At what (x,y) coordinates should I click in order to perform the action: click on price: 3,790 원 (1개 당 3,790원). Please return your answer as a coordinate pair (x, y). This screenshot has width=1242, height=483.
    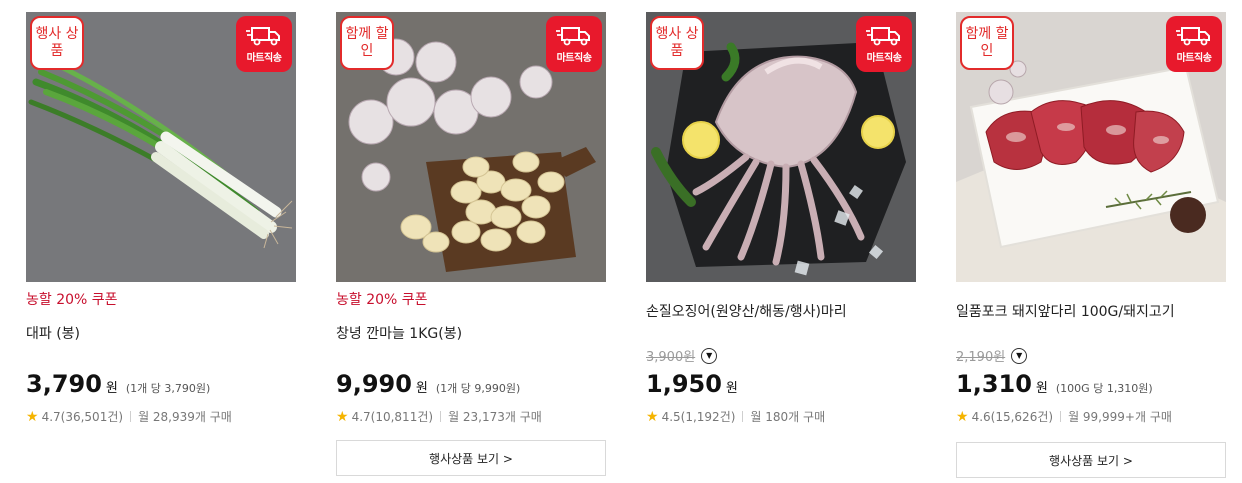
    Looking at the image, I should click on (118, 384).